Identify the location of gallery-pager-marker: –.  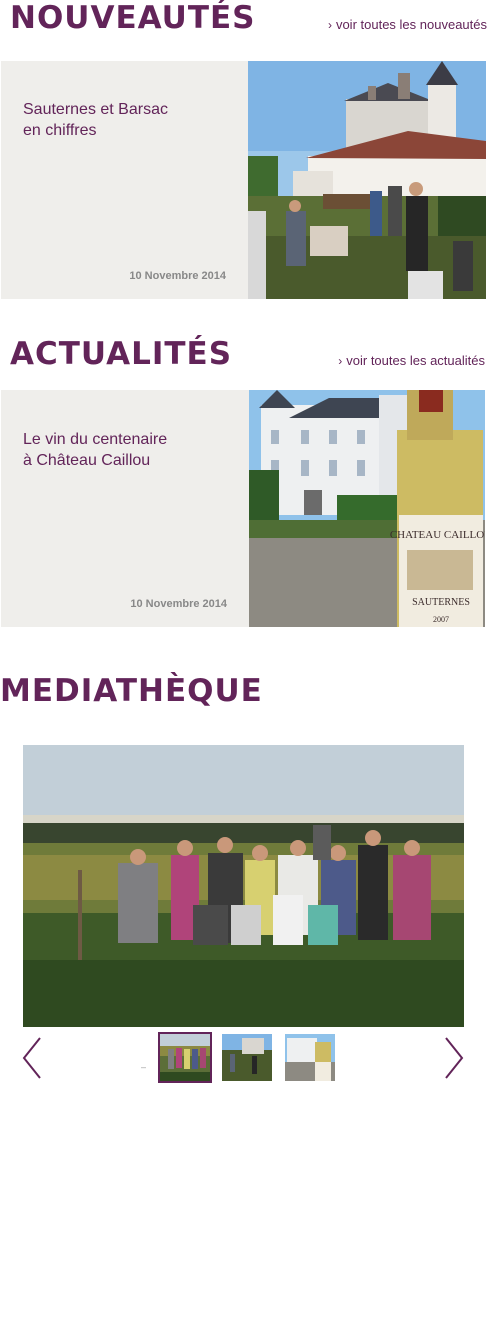
(144, 1067).